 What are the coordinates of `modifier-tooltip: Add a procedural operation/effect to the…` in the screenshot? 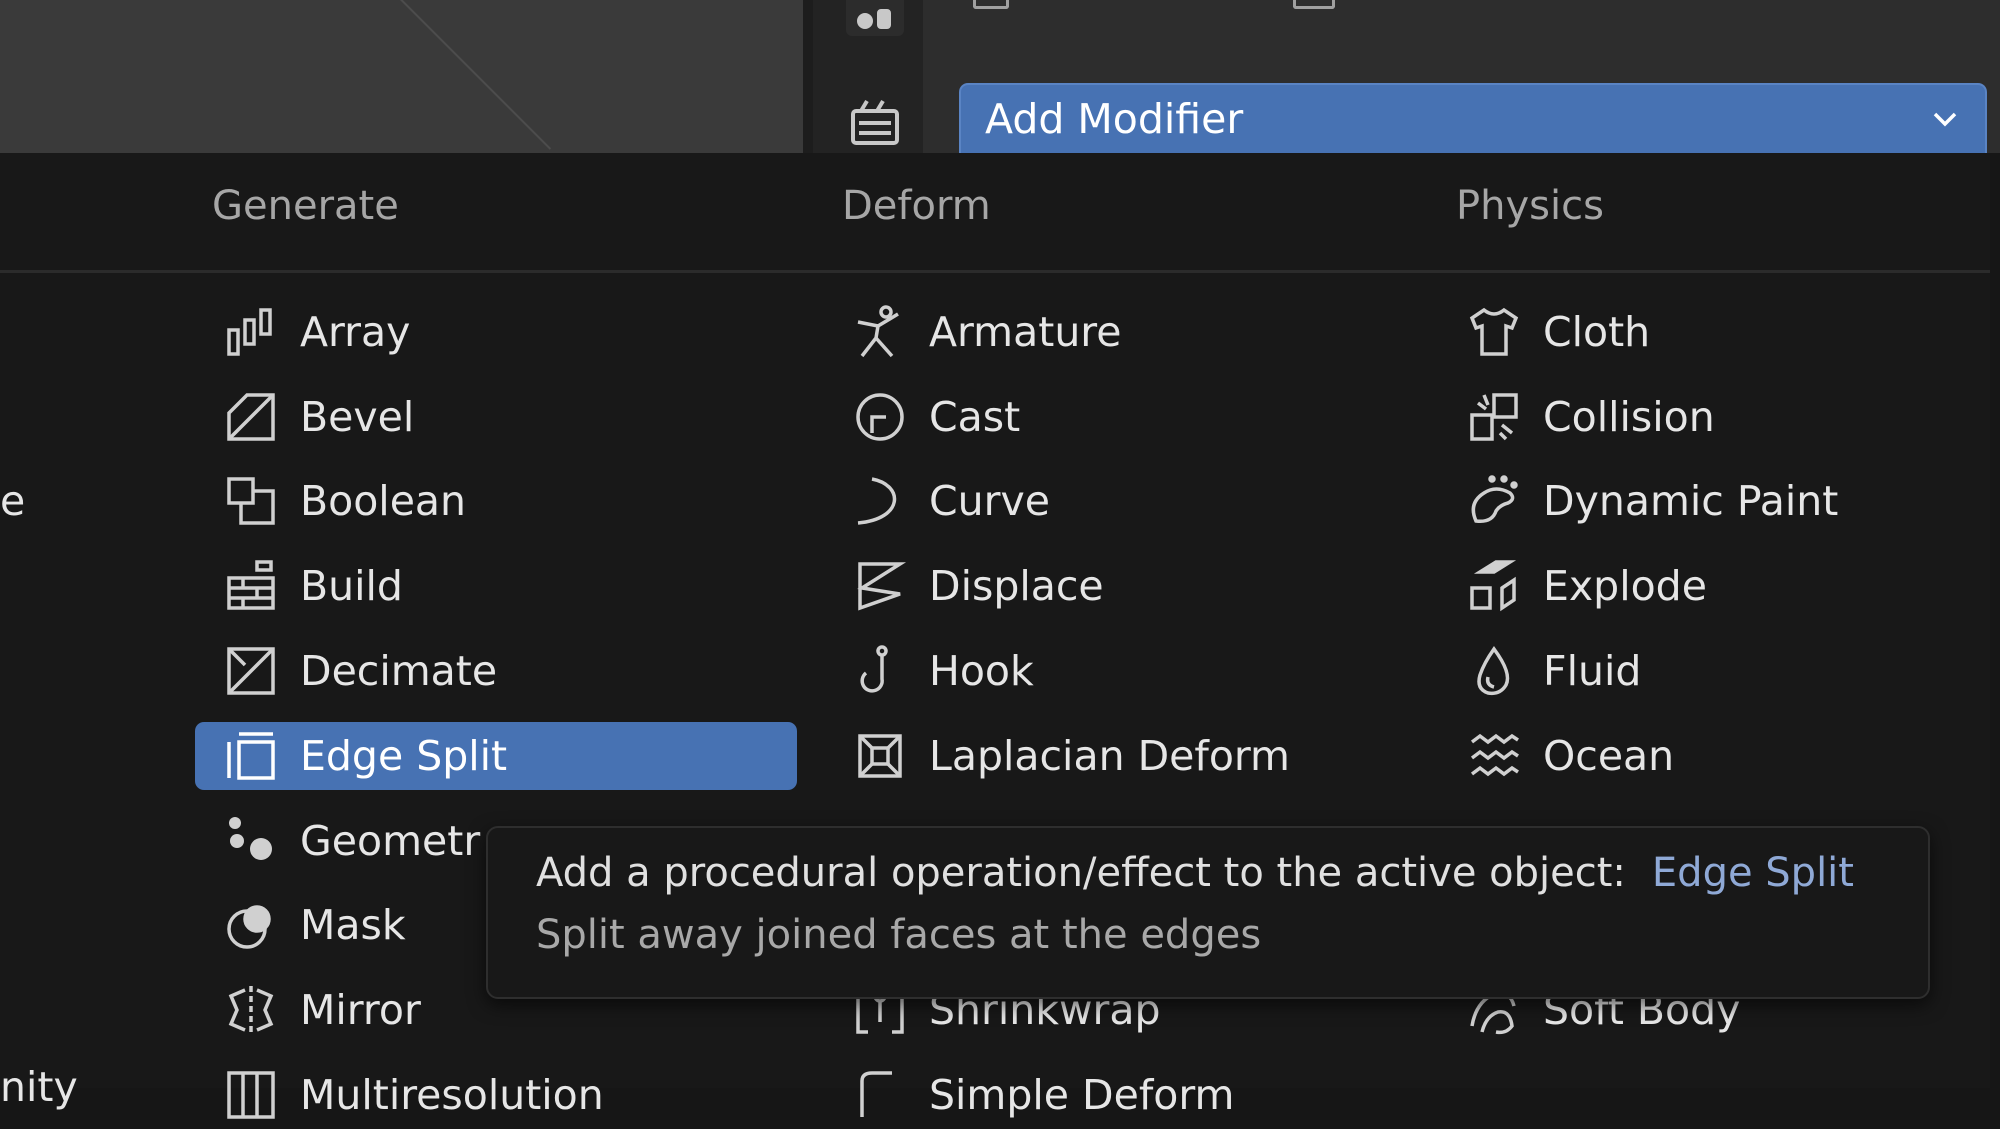 It's located at (1208, 912).